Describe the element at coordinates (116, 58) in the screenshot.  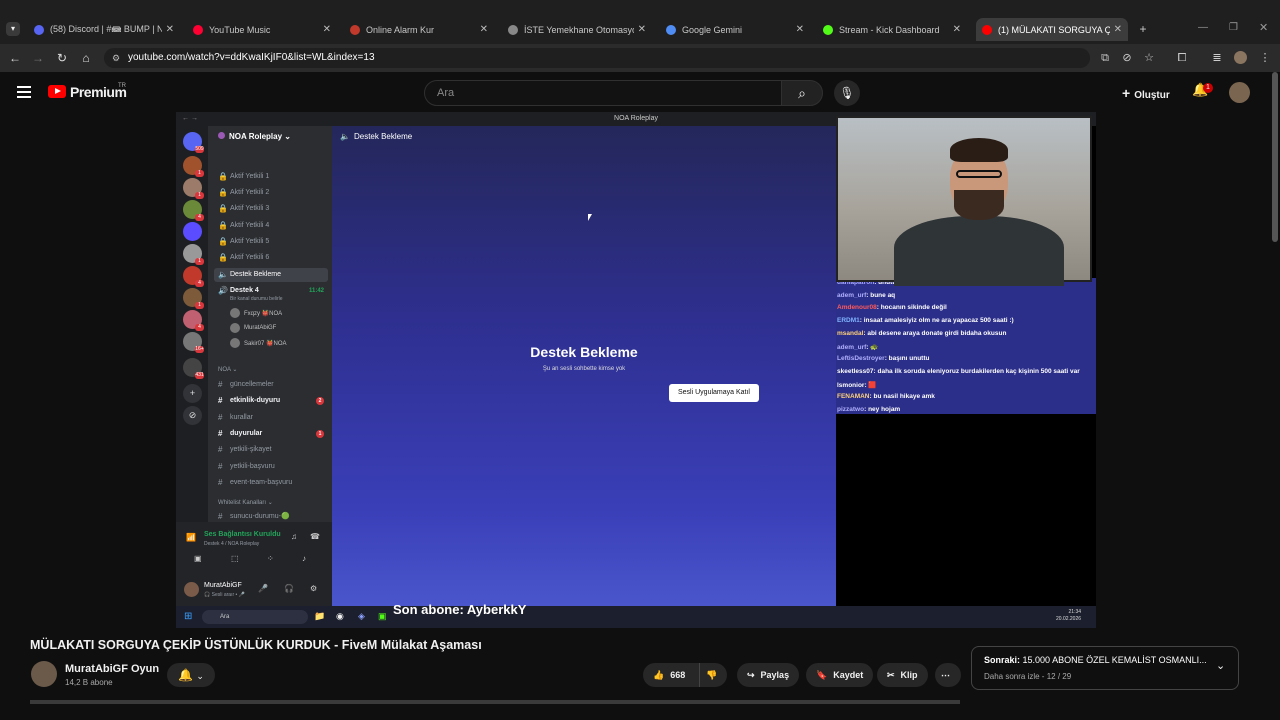
I see `site-info-icon: ⚙` at that location.